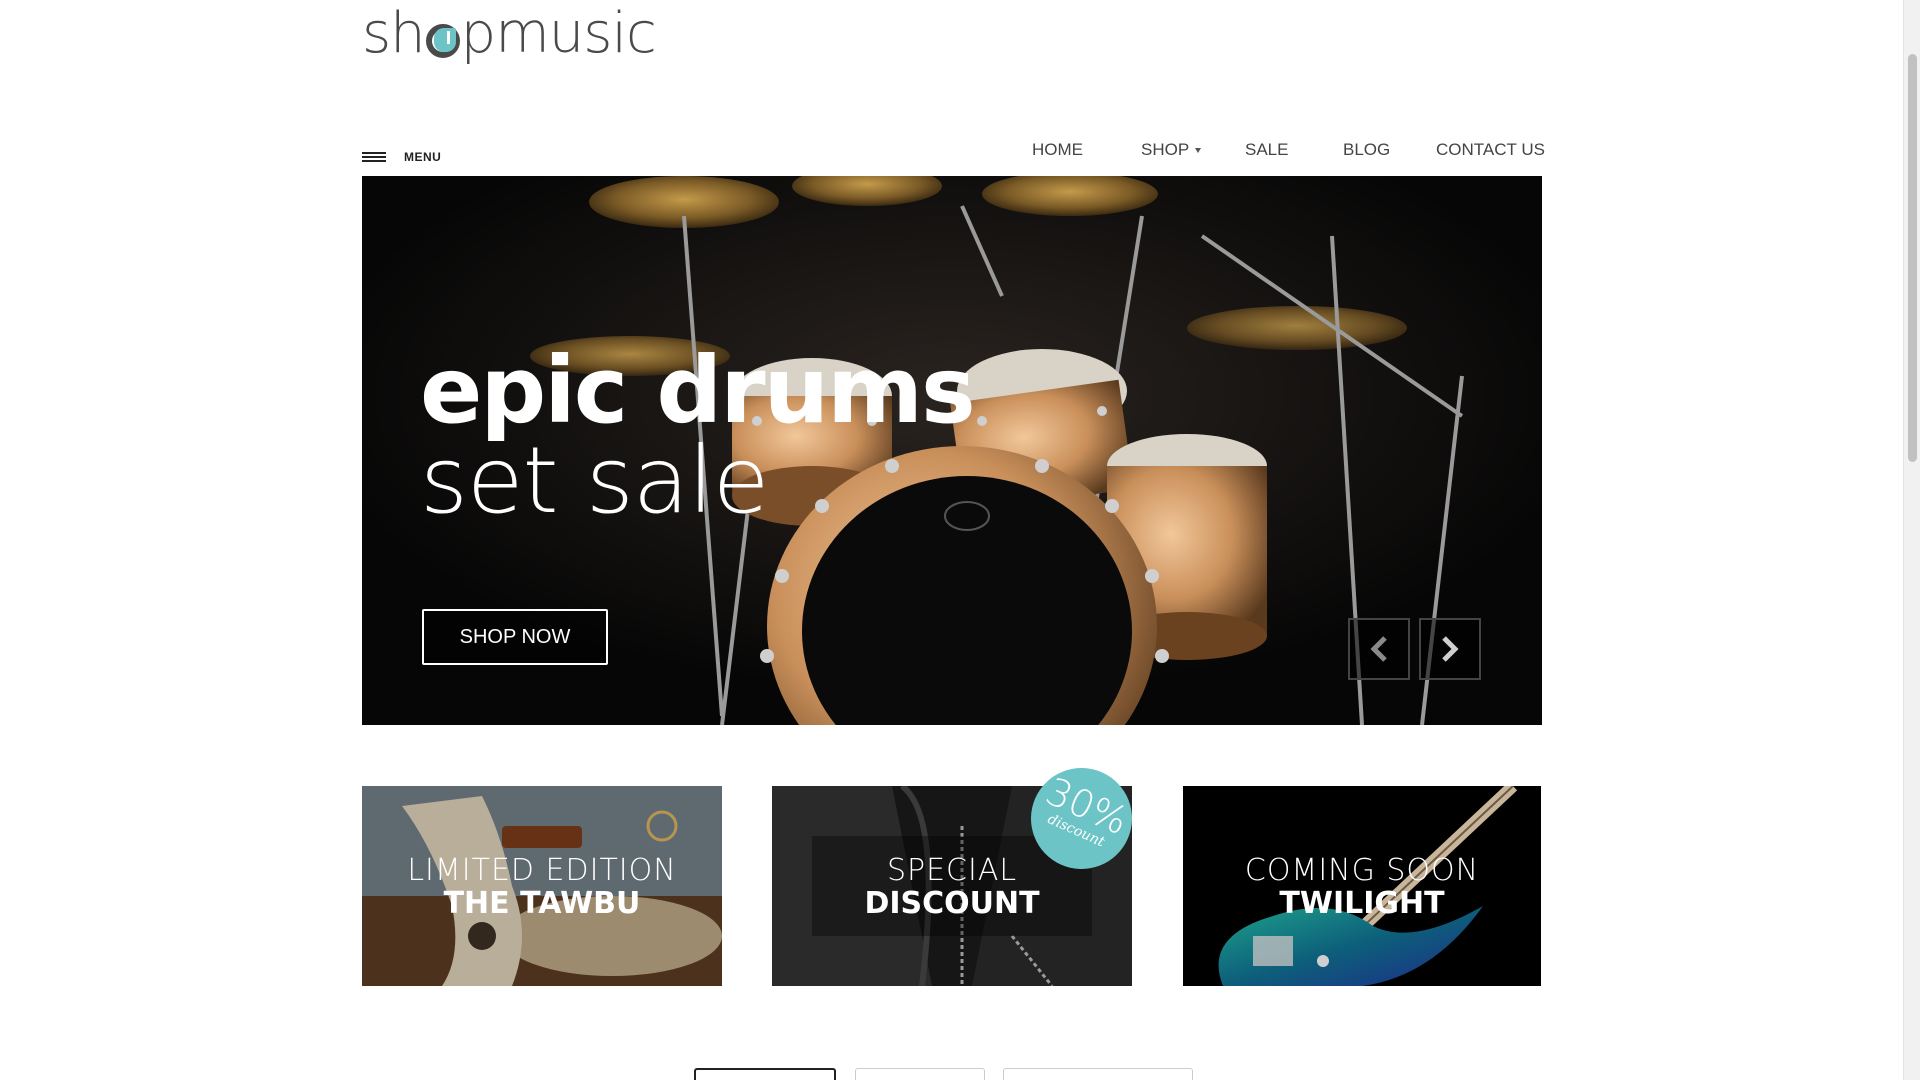 Image resolution: width=1920 pixels, height=1080 pixels. Describe the element at coordinates (1266, 150) in the screenshot. I see `nav-sale: SALE` at that location.